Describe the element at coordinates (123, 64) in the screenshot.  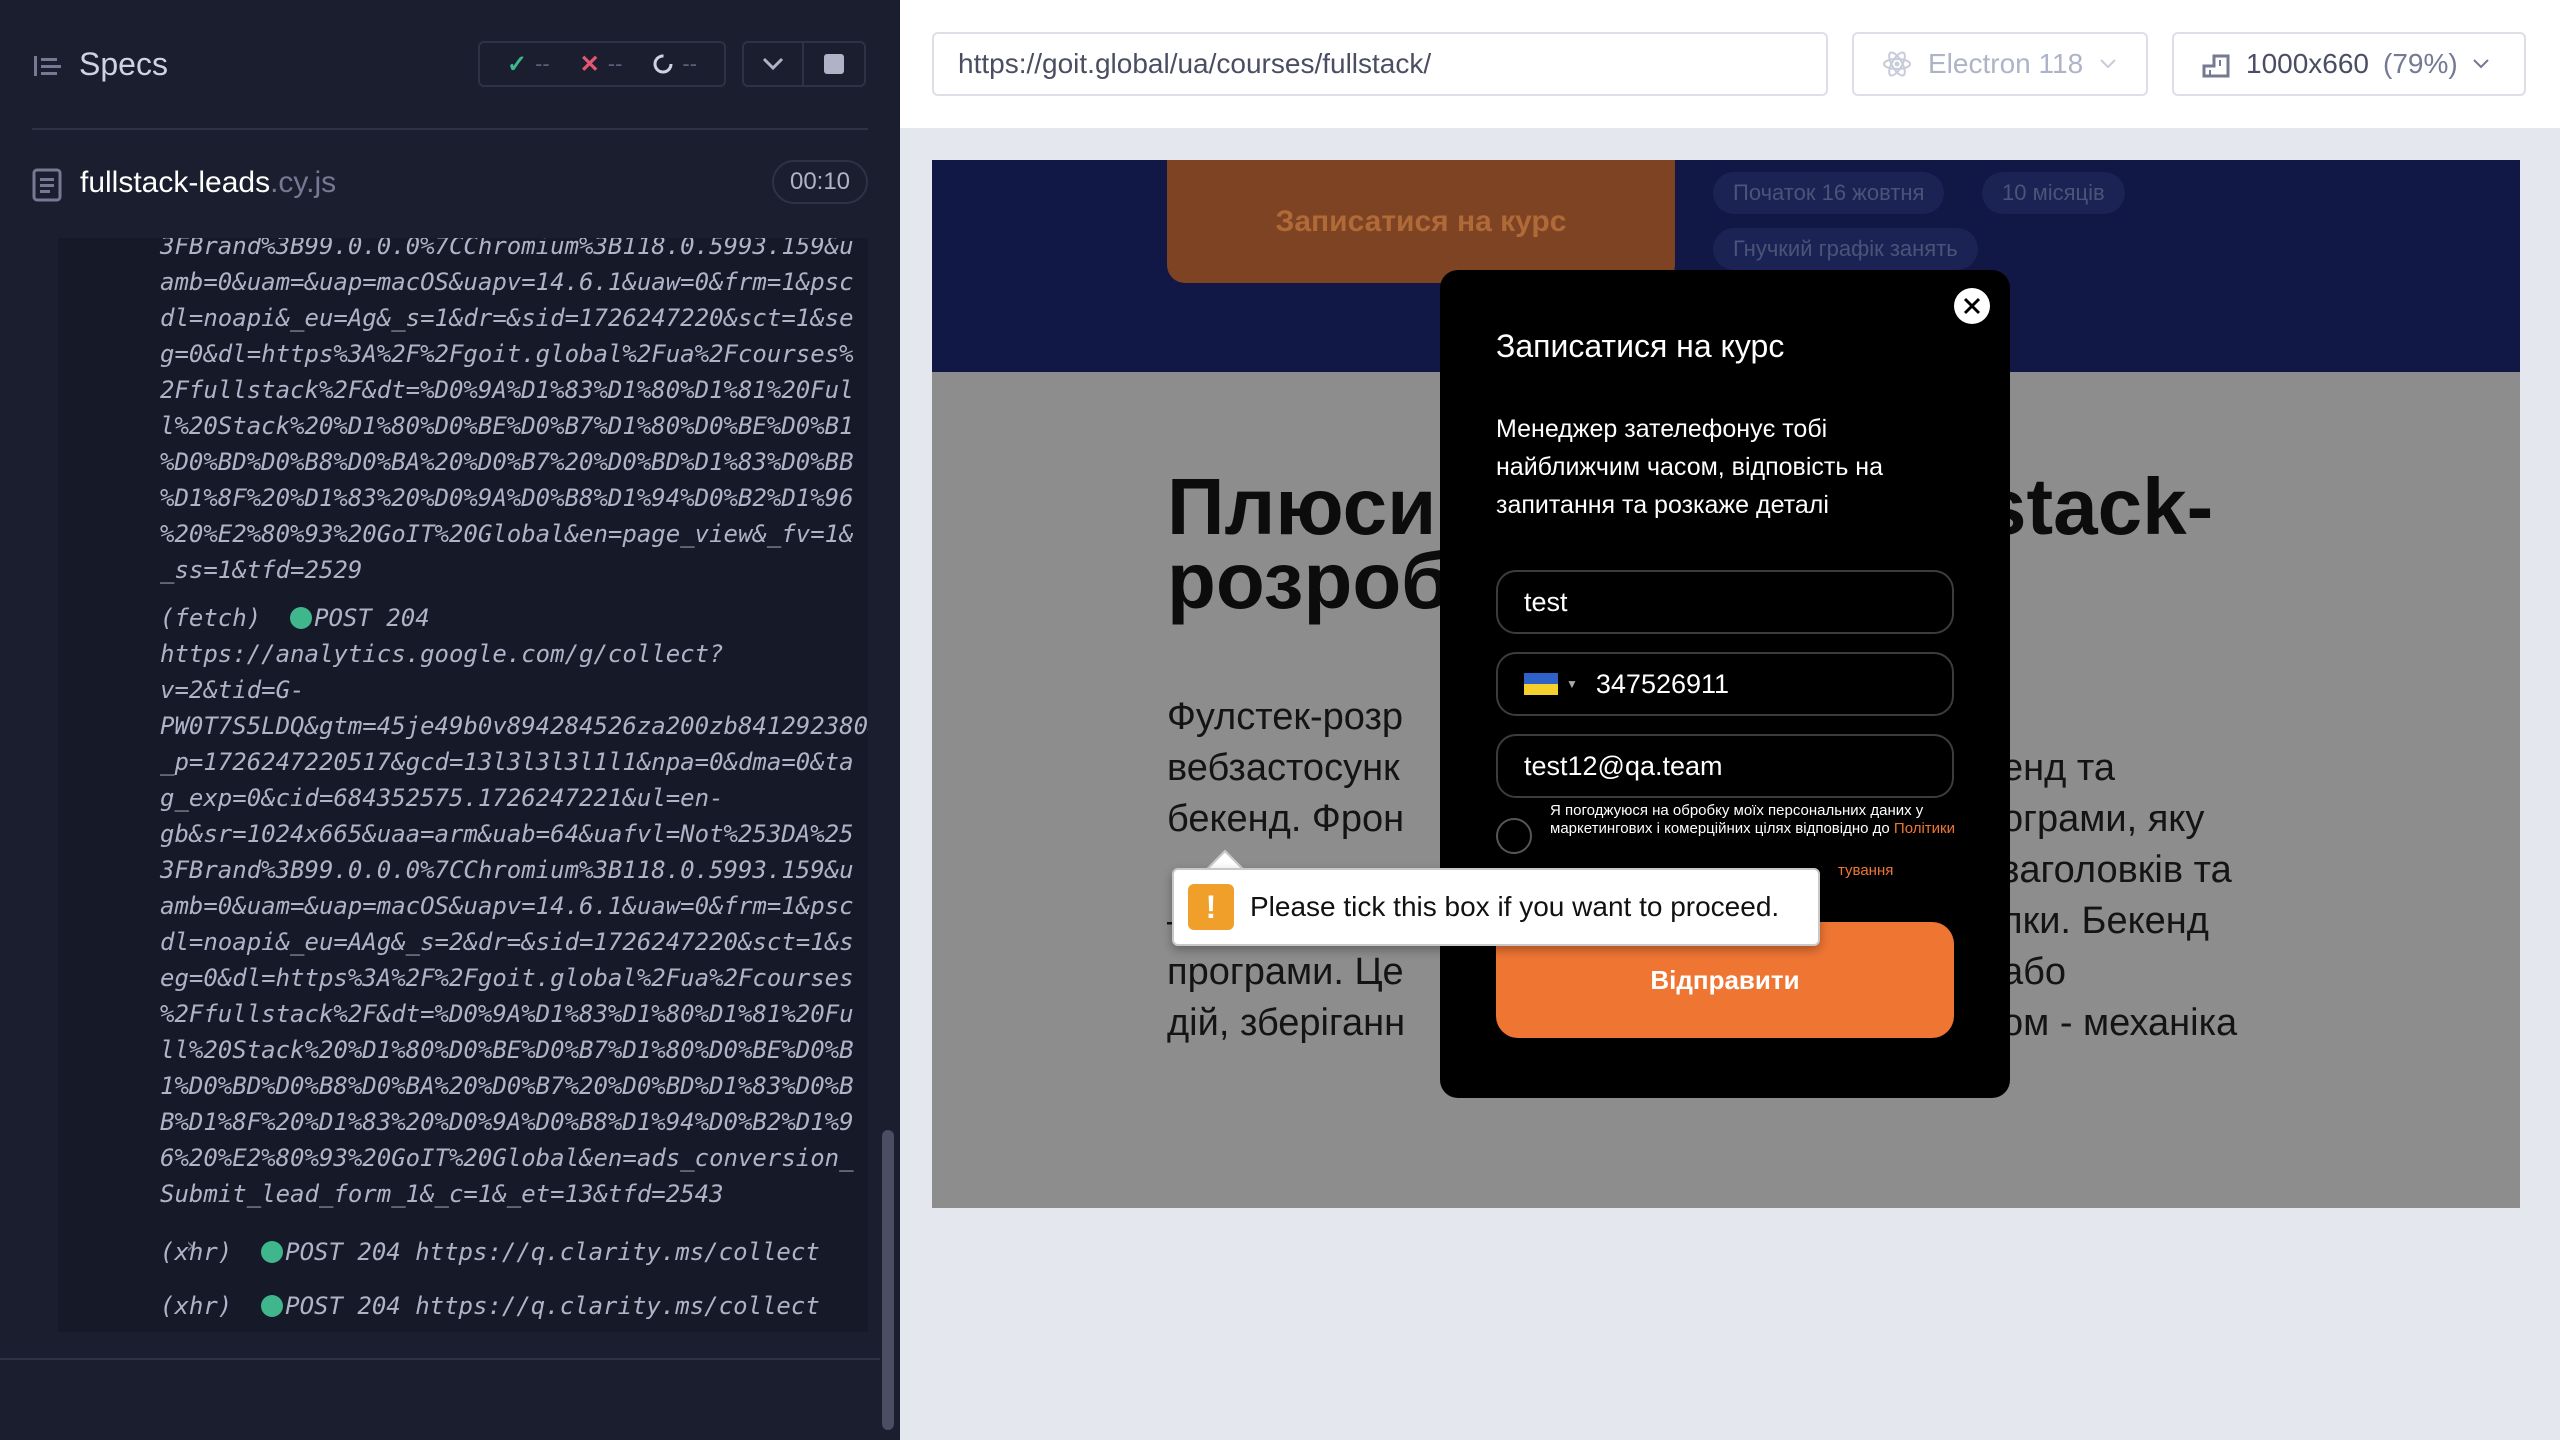
I see `specs-title: Specs` at that location.